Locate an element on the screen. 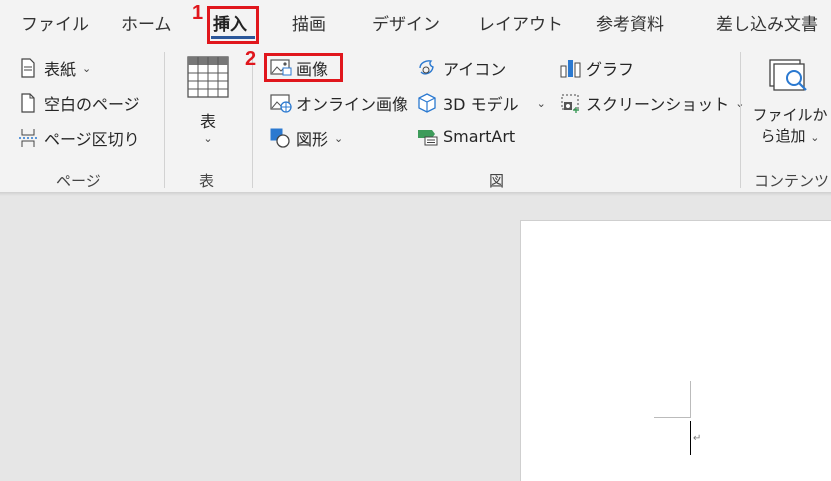  screenshot-button: スクリーンショット ⌄ is located at coordinates (652, 103).